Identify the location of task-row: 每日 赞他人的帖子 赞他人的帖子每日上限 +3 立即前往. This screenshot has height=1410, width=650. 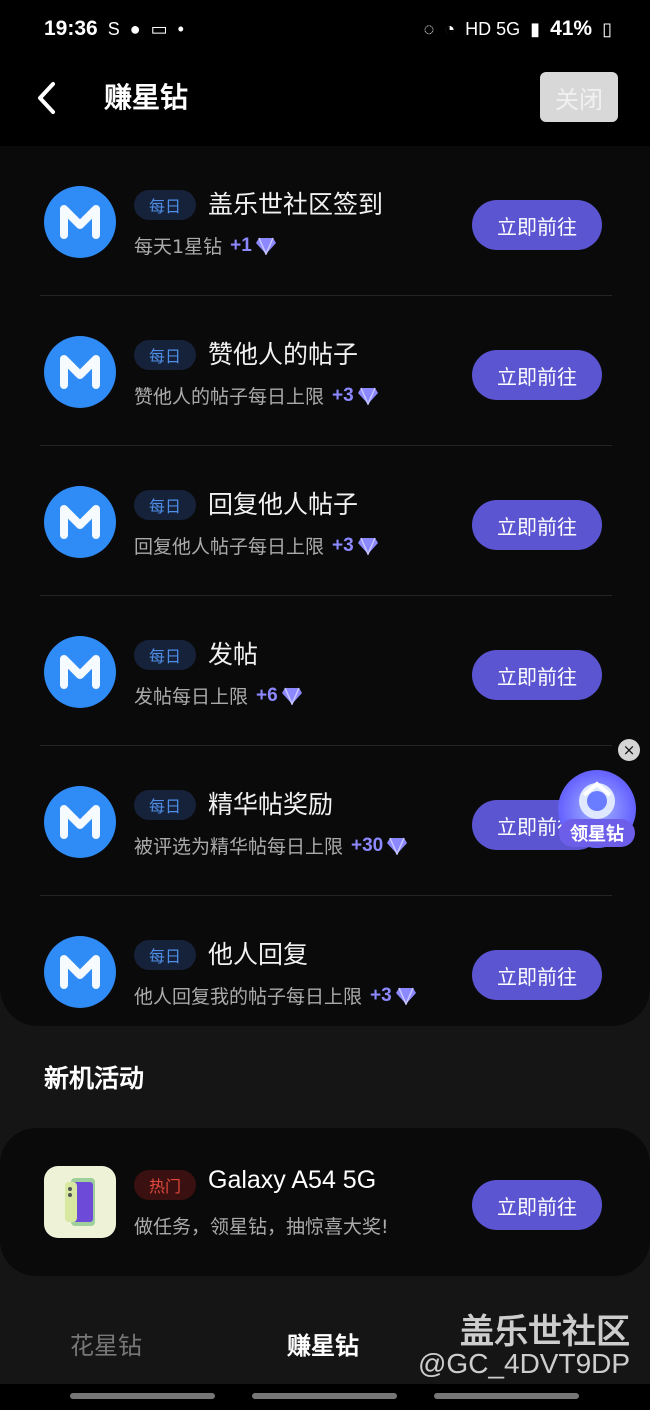
(326, 371).